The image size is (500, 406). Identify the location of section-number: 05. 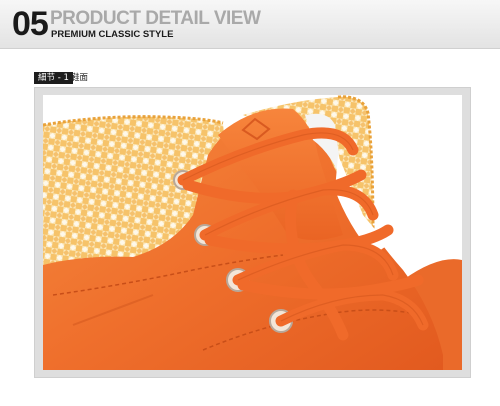
(30, 24).